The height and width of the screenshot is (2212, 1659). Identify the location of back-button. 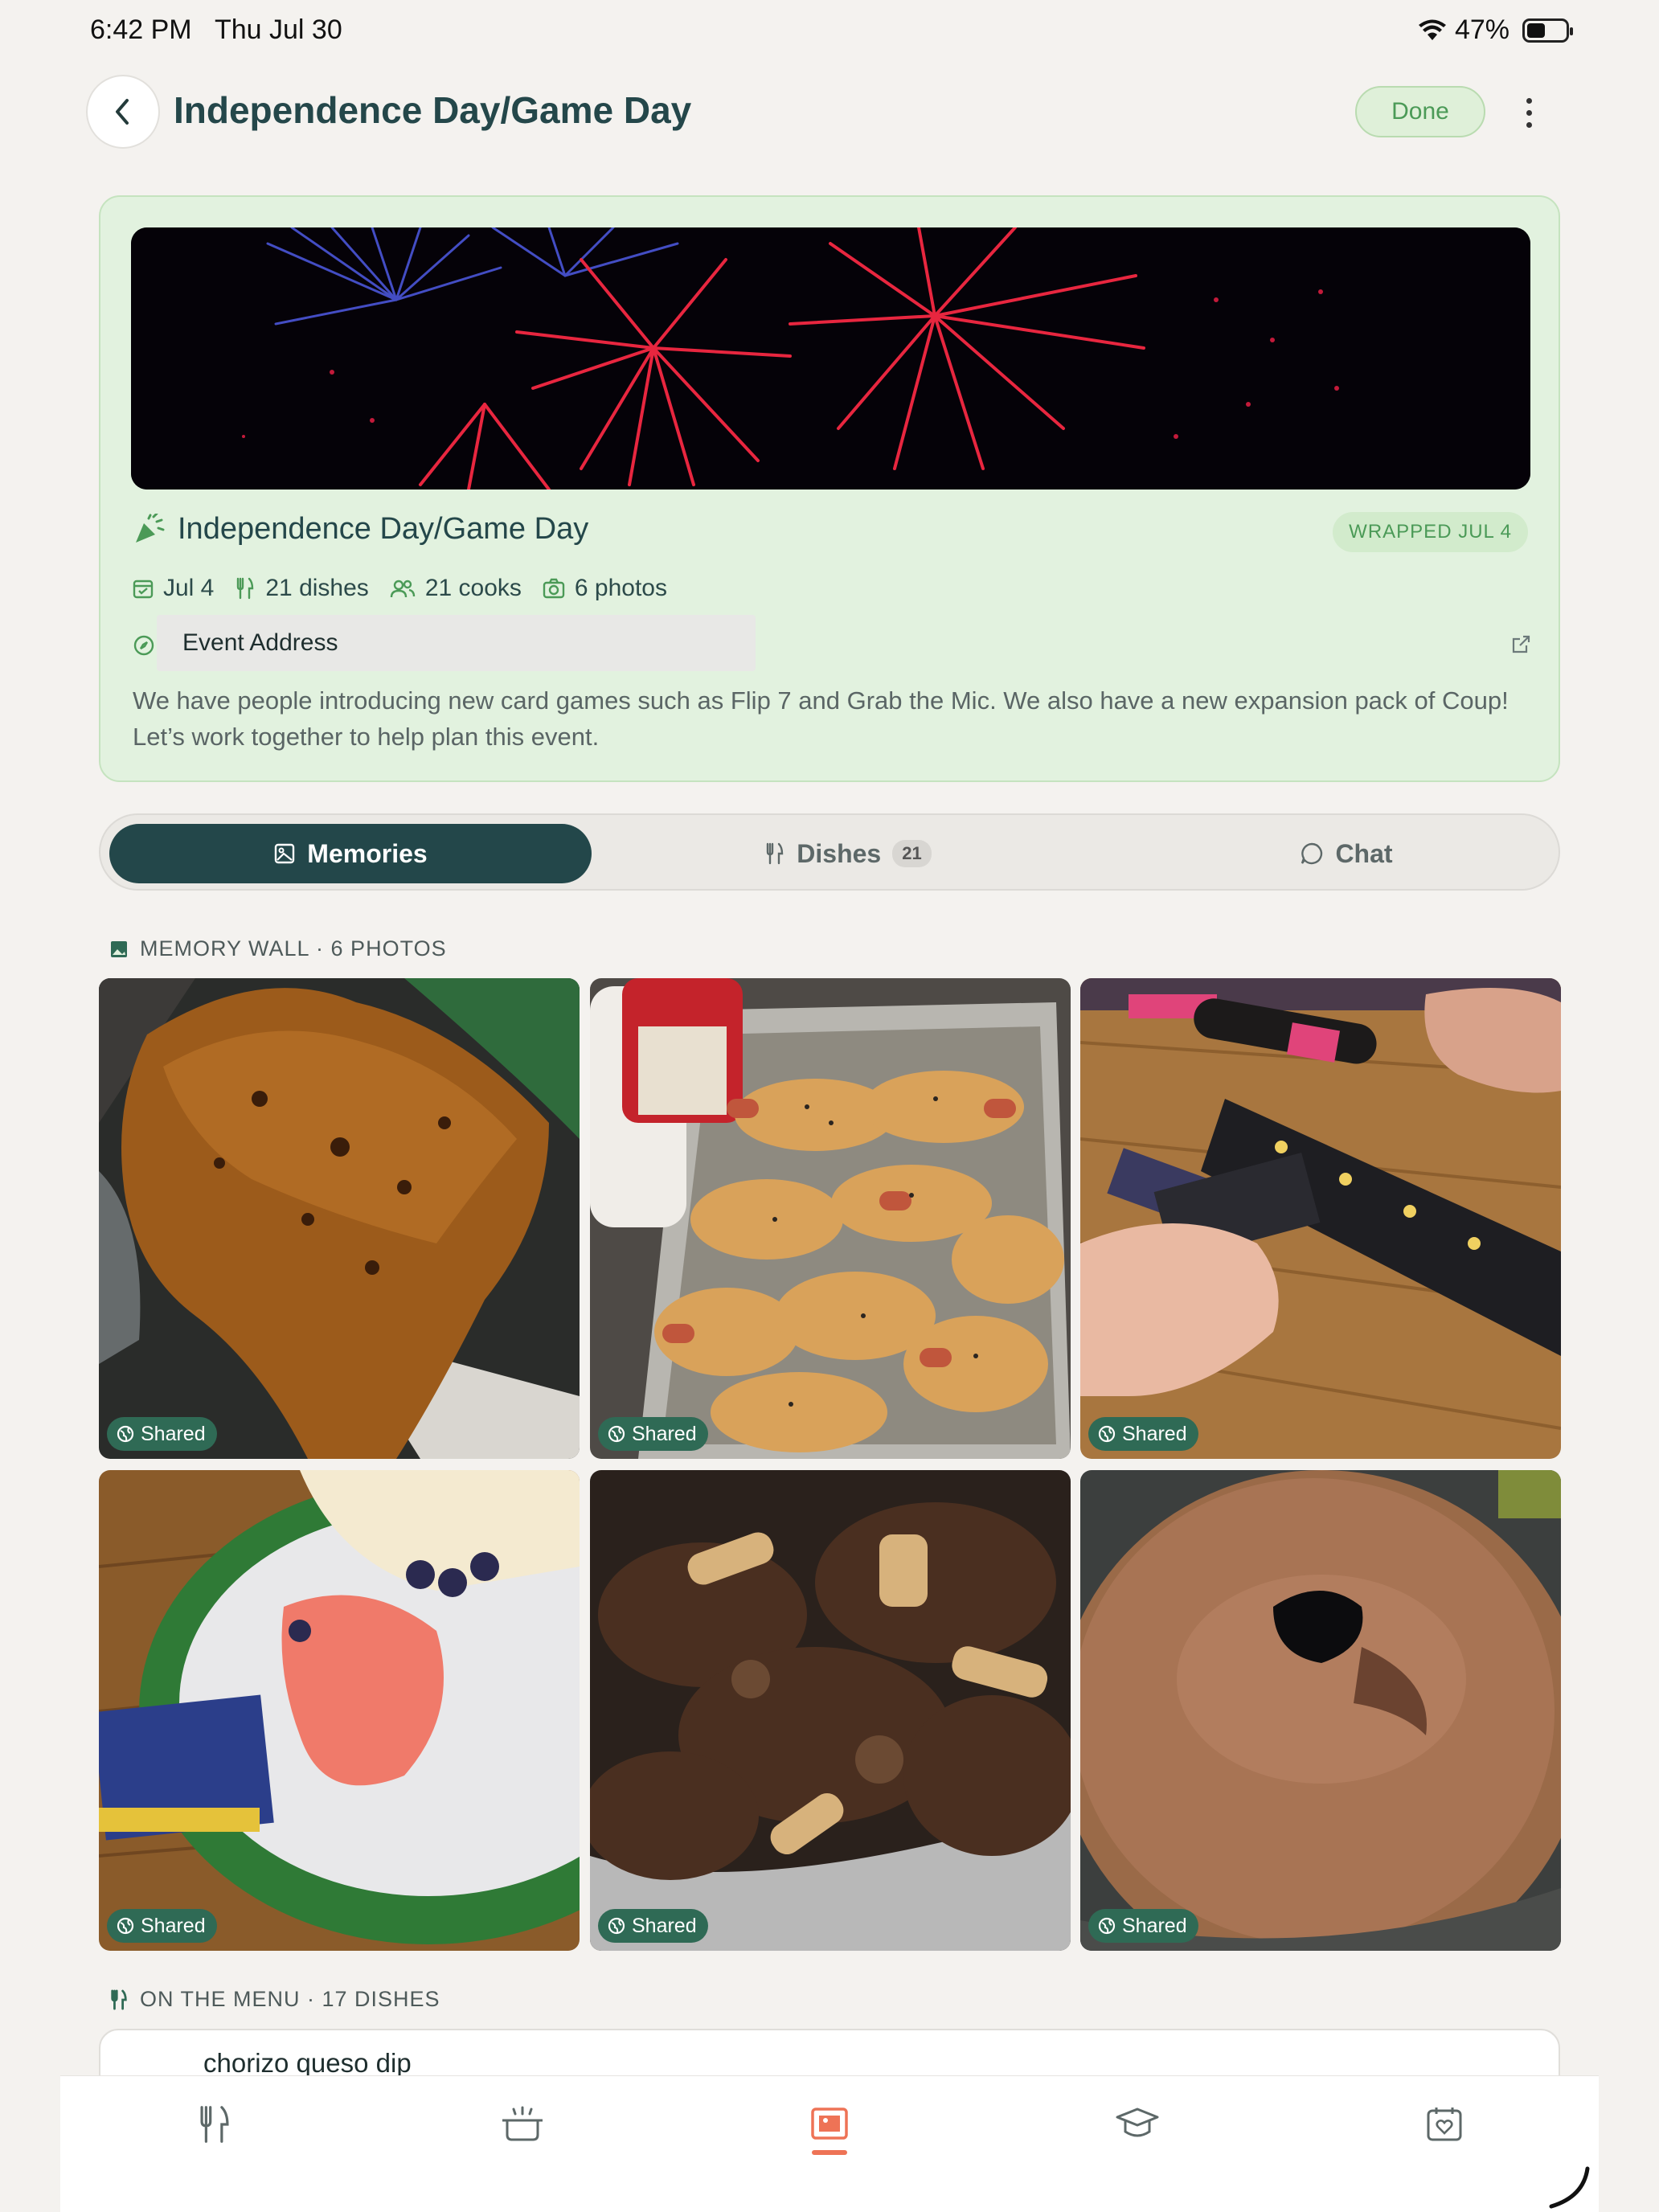
(123, 112).